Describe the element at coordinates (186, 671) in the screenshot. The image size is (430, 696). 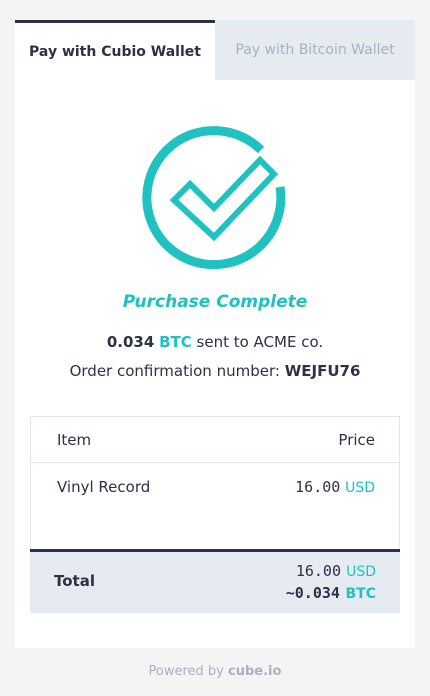
I see `powered-by-label: Powered by` at that location.